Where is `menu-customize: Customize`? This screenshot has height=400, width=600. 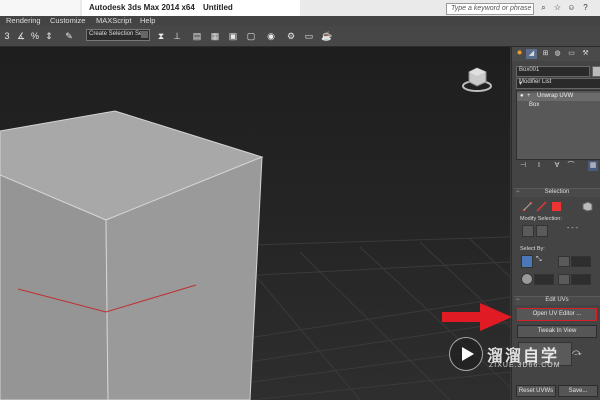
menu-customize: Customize is located at coordinates (67, 20).